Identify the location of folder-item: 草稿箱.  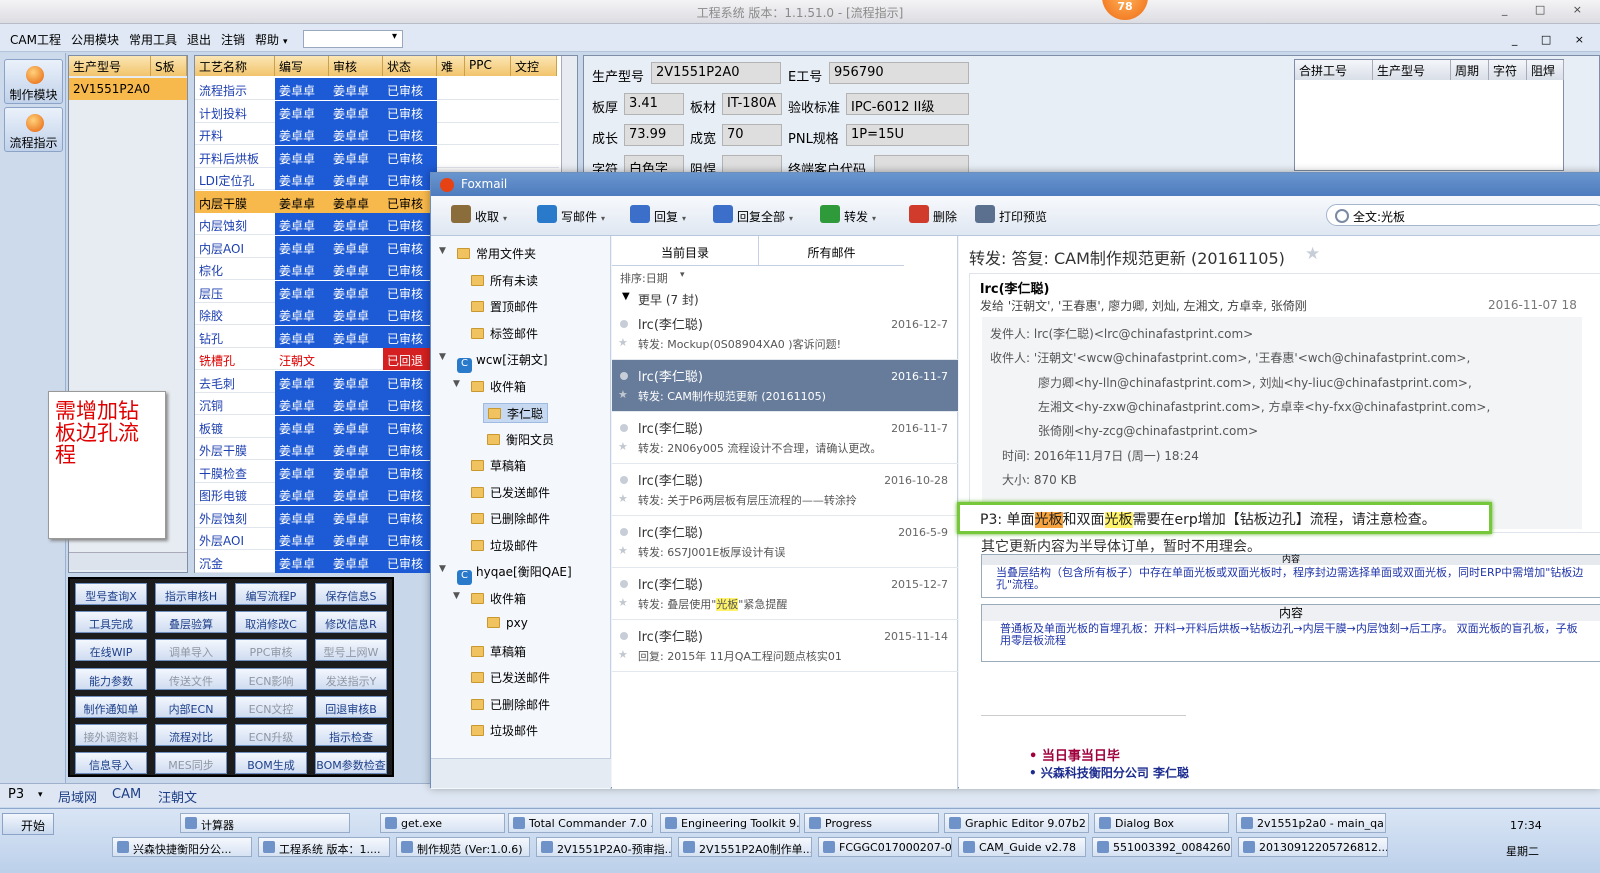
(498, 466).